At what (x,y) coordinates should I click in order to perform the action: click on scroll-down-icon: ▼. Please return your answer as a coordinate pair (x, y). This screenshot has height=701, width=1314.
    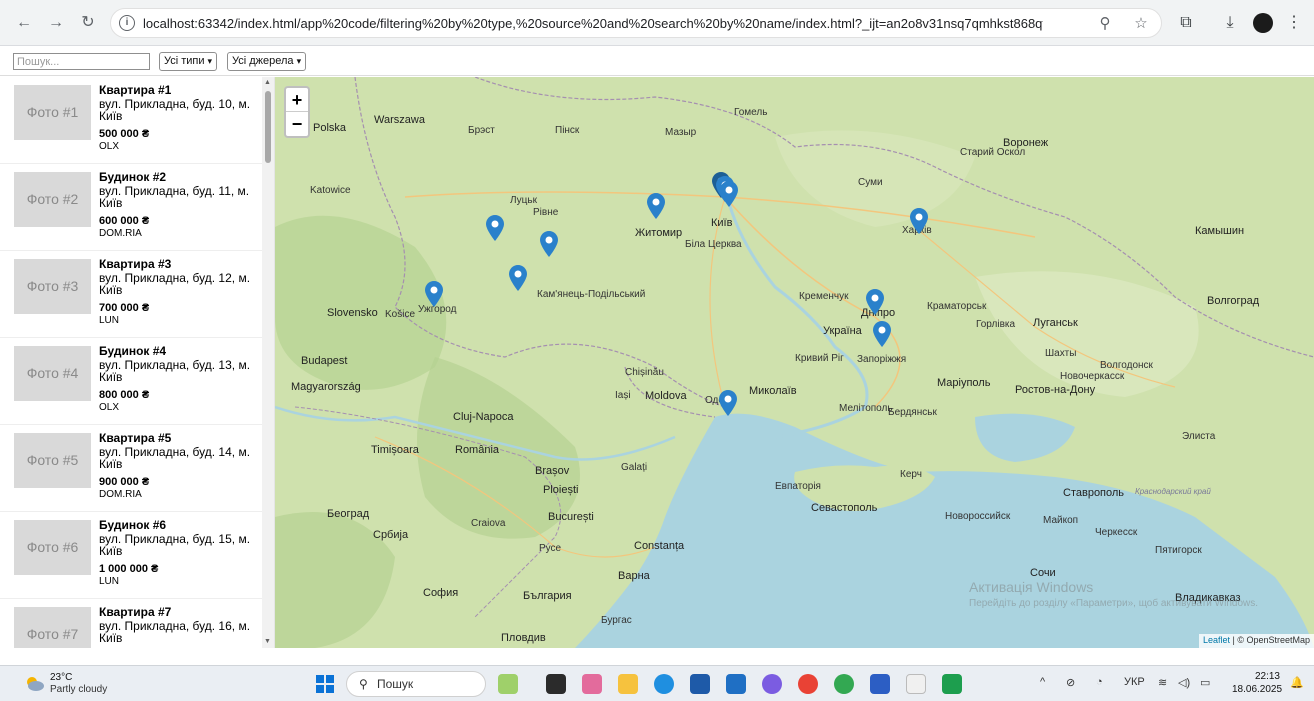
    Looking at the image, I should click on (267, 641).